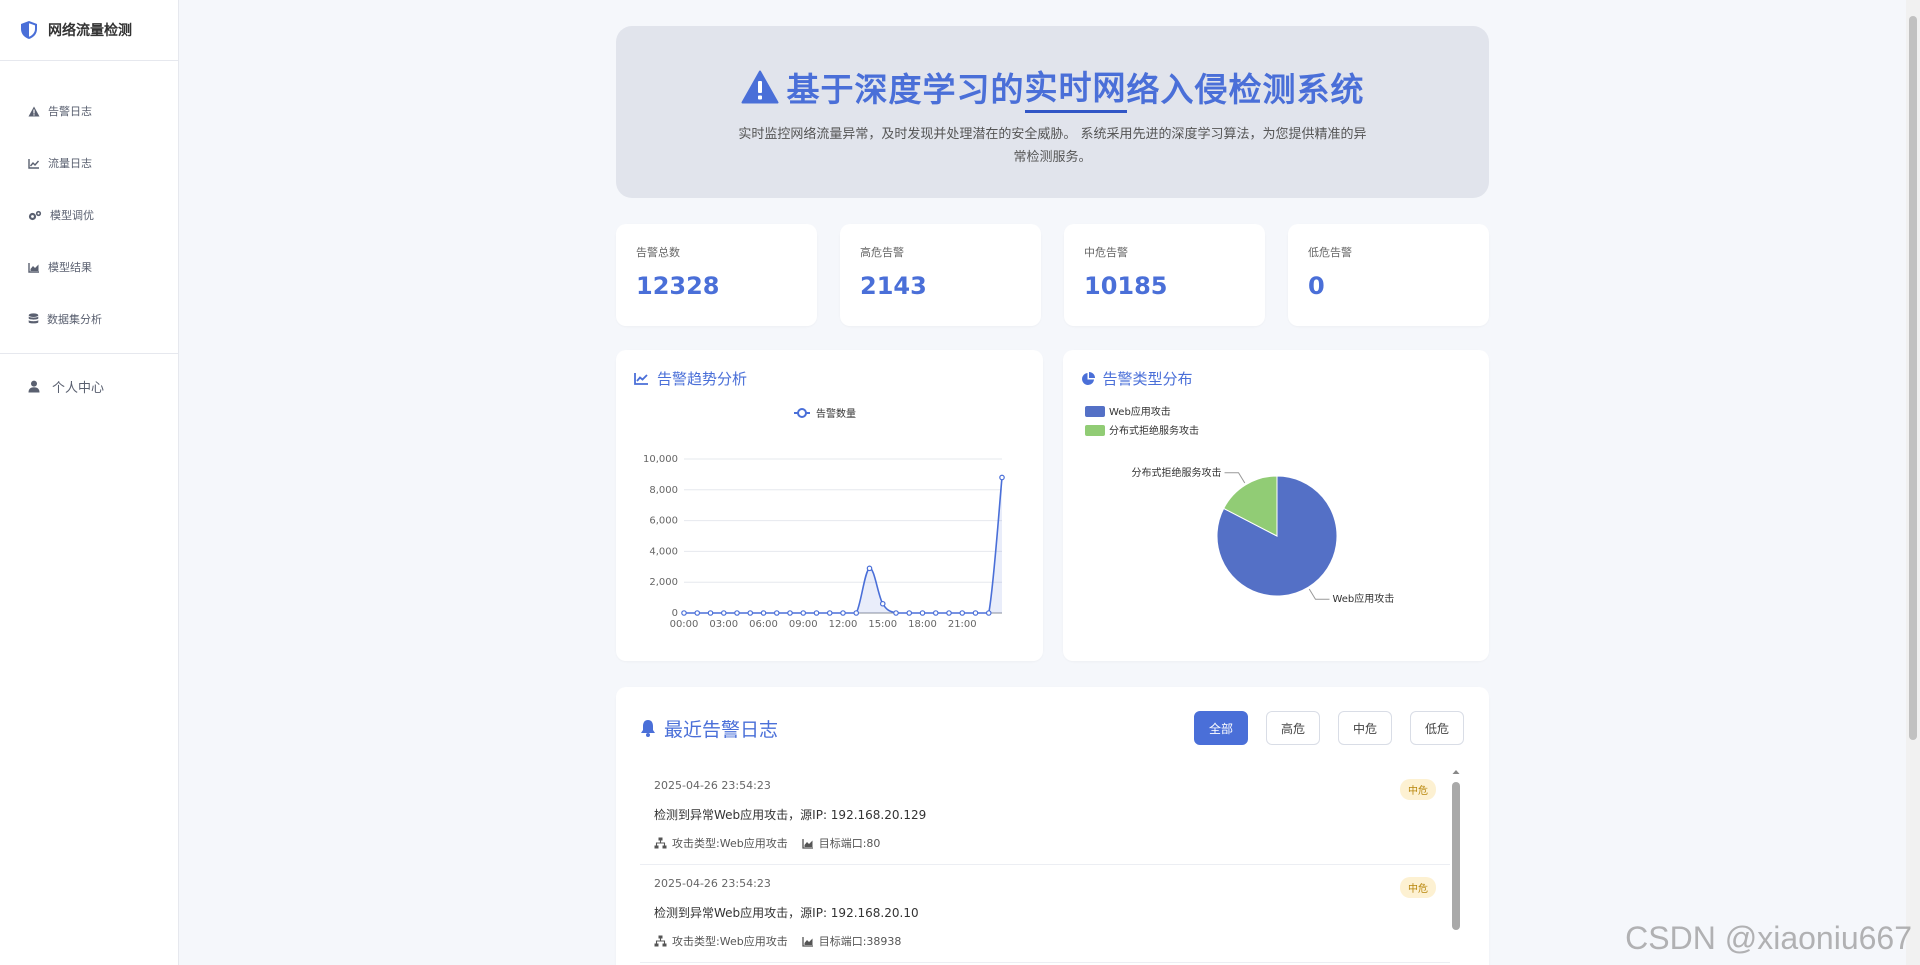  What do you see at coordinates (663, 521) in the screenshot?
I see `y-tick-label: 6,000` at bounding box center [663, 521].